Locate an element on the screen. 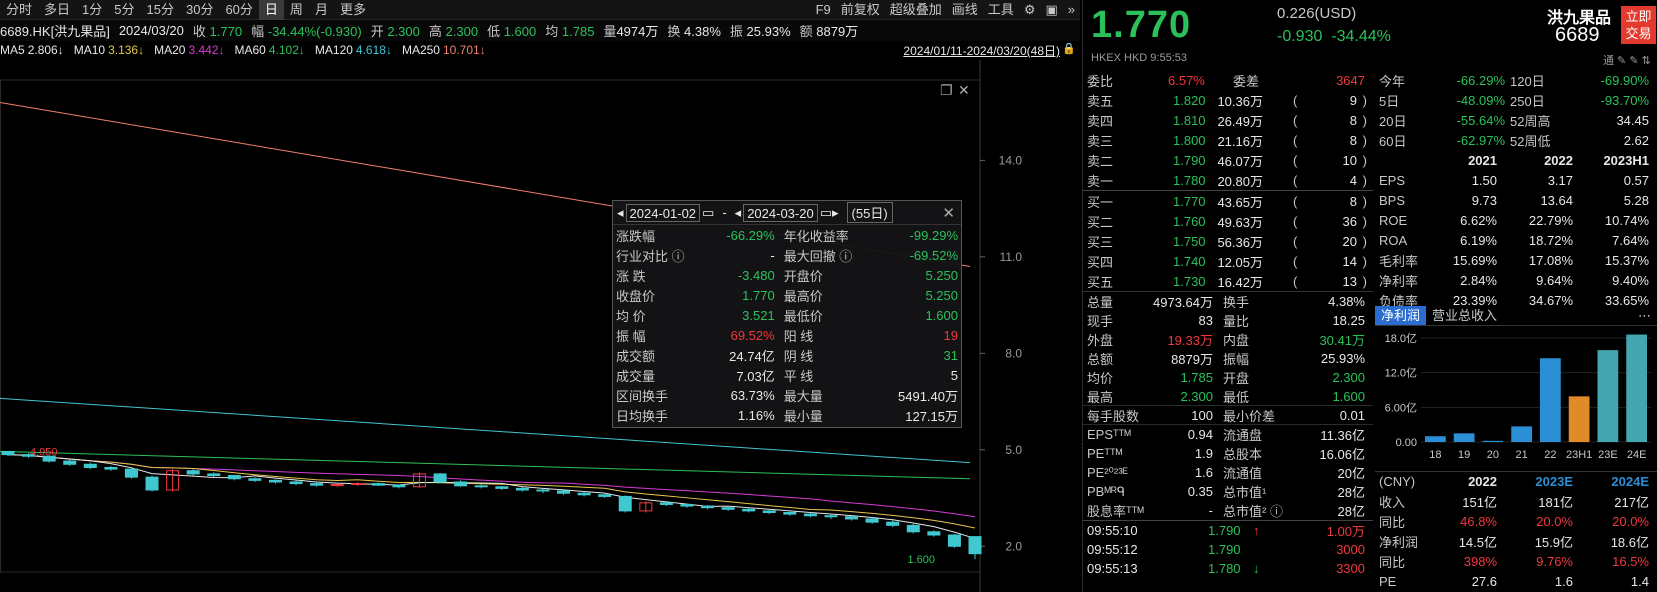 The image size is (1657, 592). popup-label: 最低价 is located at coordinates (803, 316).